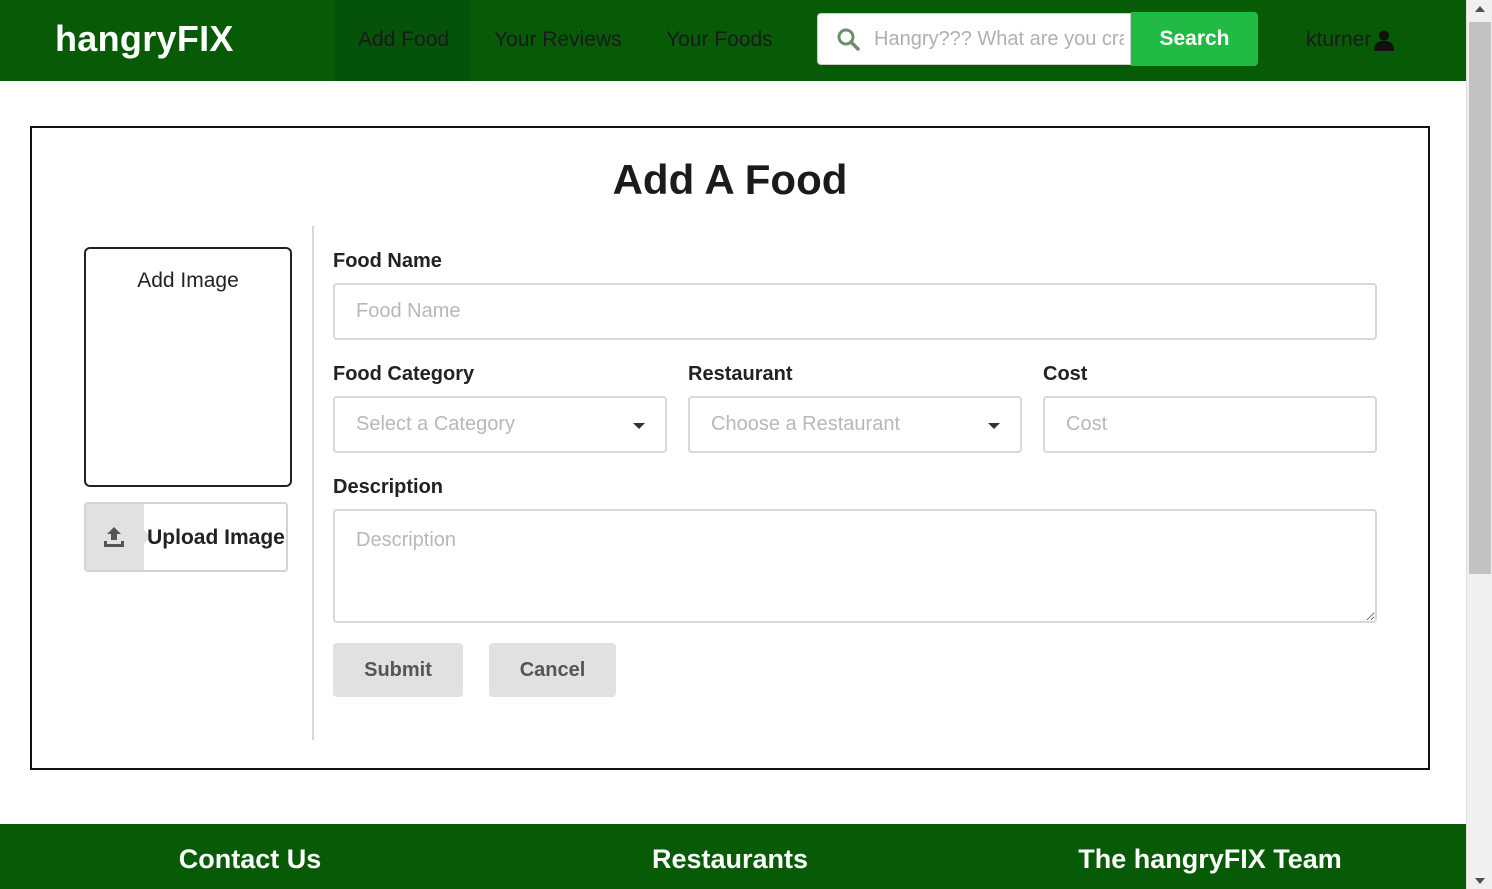 Image resolution: width=1492 pixels, height=889 pixels. What do you see at coordinates (403, 40) in the screenshot?
I see `nav-link-add-food: Add Food` at bounding box center [403, 40].